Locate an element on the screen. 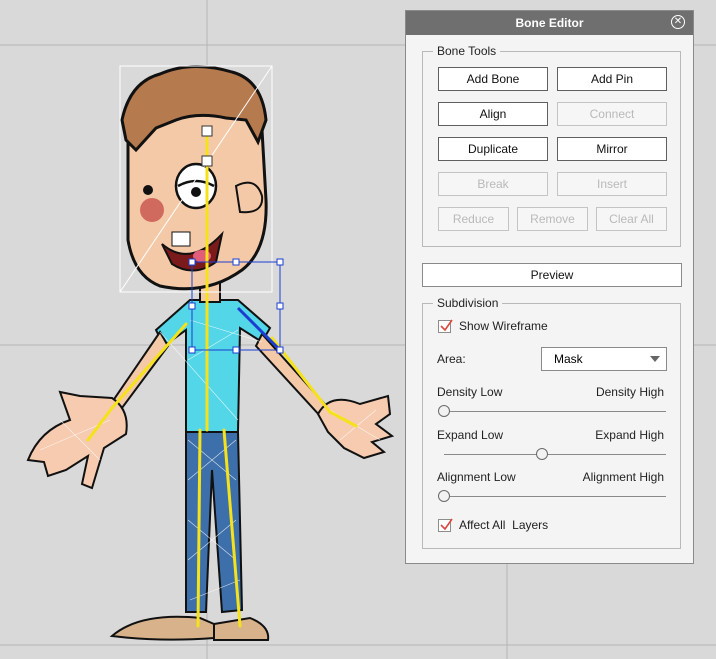 The width and height of the screenshot is (716, 659). subdivision-group: Subdivision is located at coordinates (551, 422).